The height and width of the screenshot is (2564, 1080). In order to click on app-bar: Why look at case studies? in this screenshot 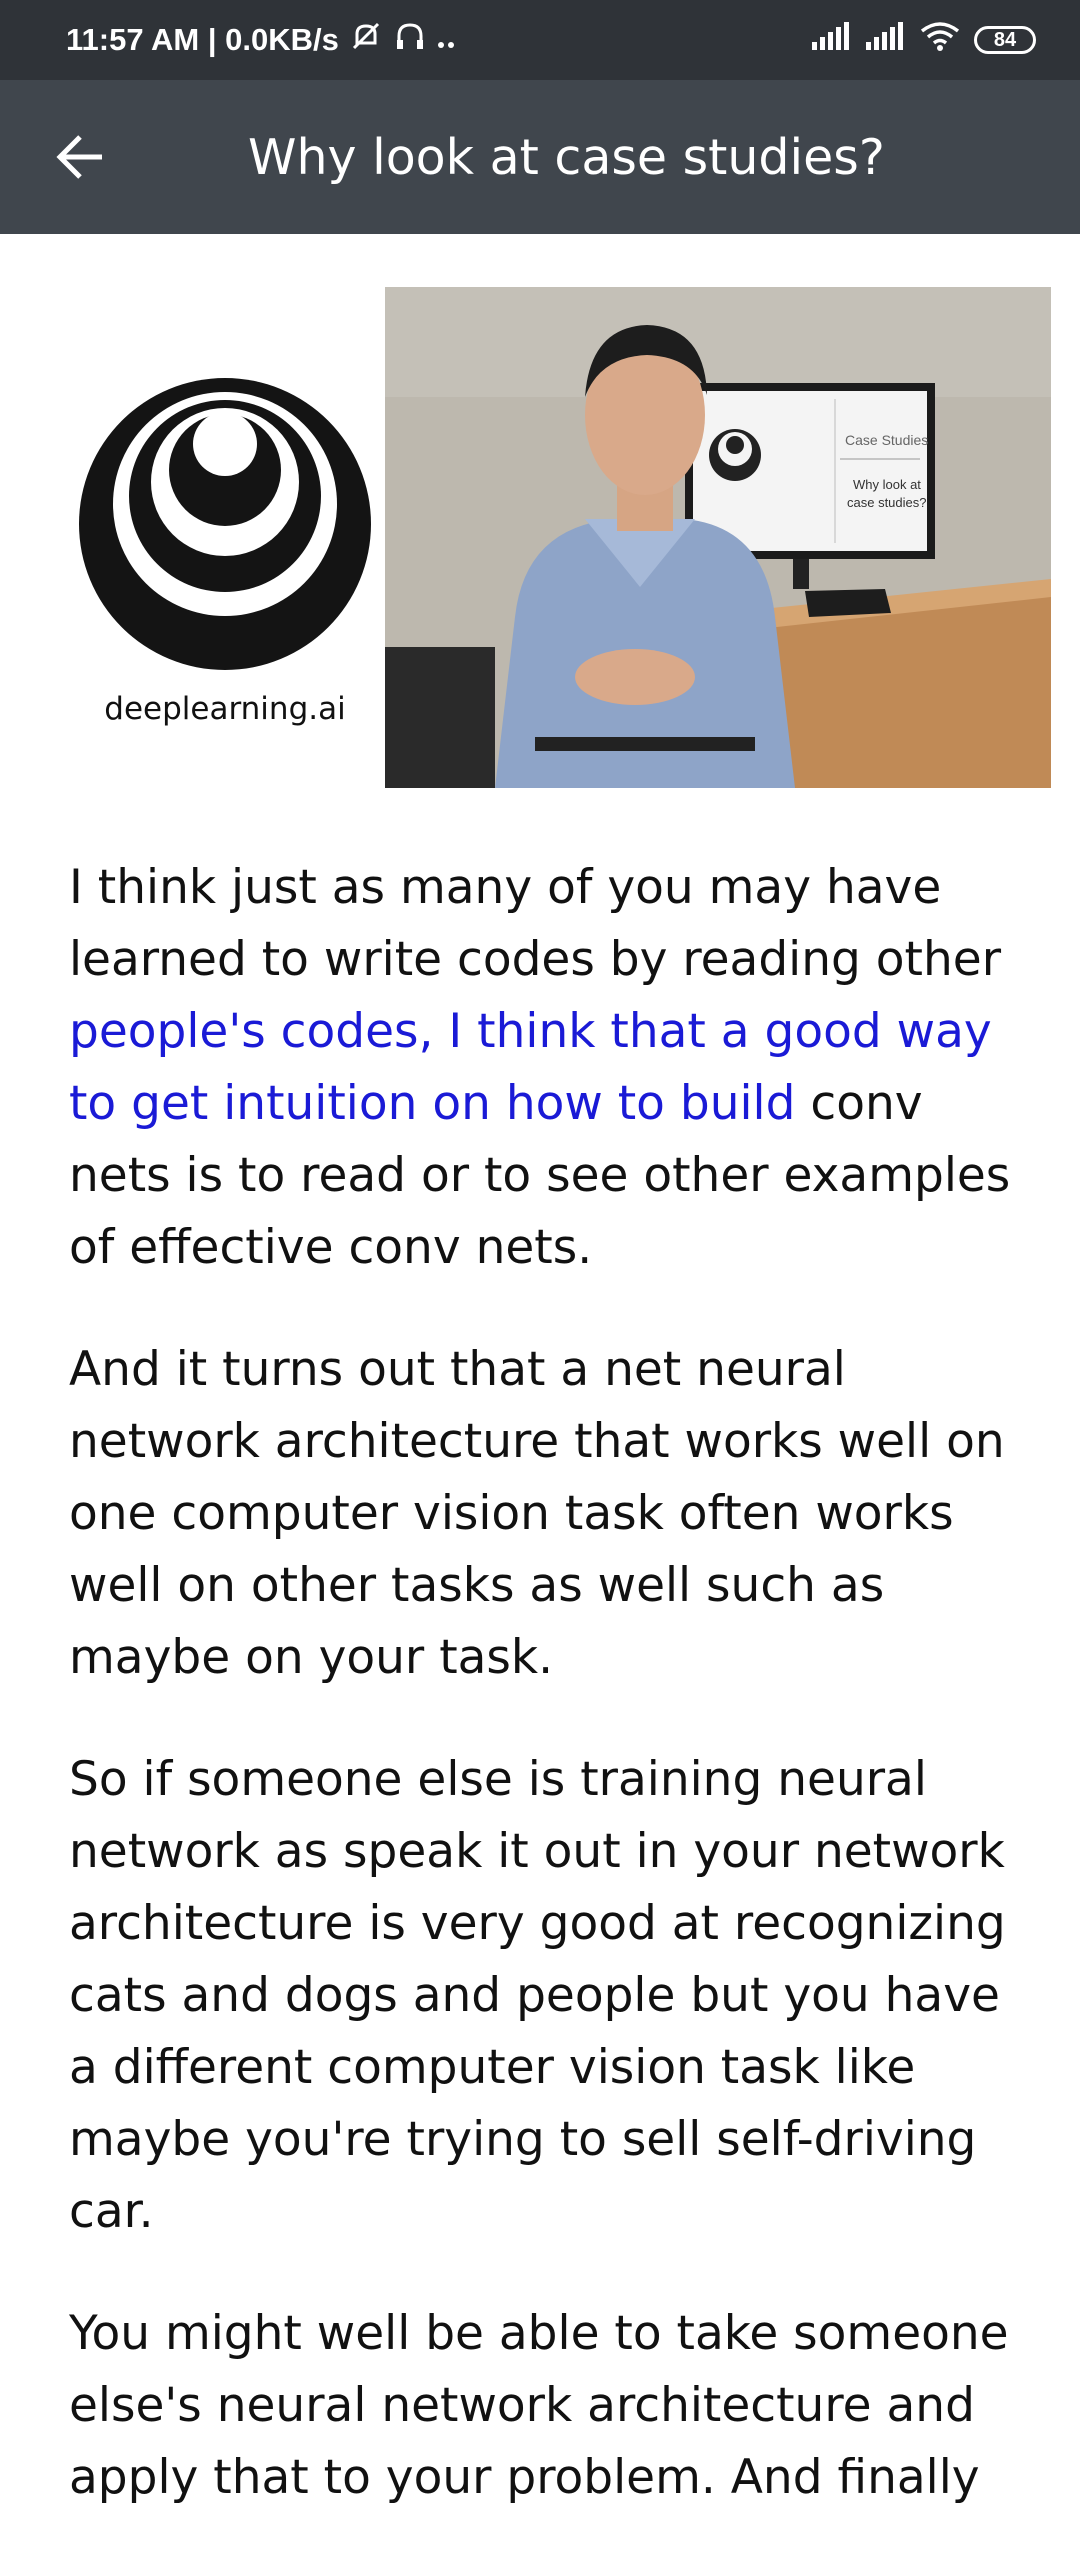, I will do `click(540, 157)`.